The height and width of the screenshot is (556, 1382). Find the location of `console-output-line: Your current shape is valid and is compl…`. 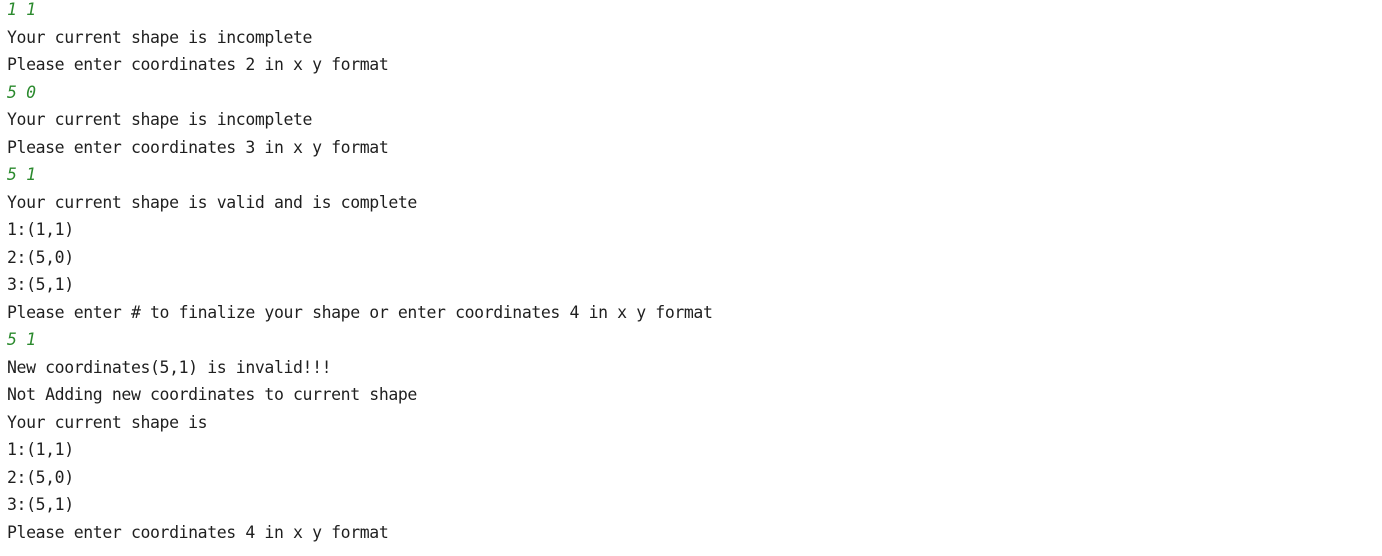

console-output-line: Your current shape is valid and is compl… is located at coordinates (212, 202).